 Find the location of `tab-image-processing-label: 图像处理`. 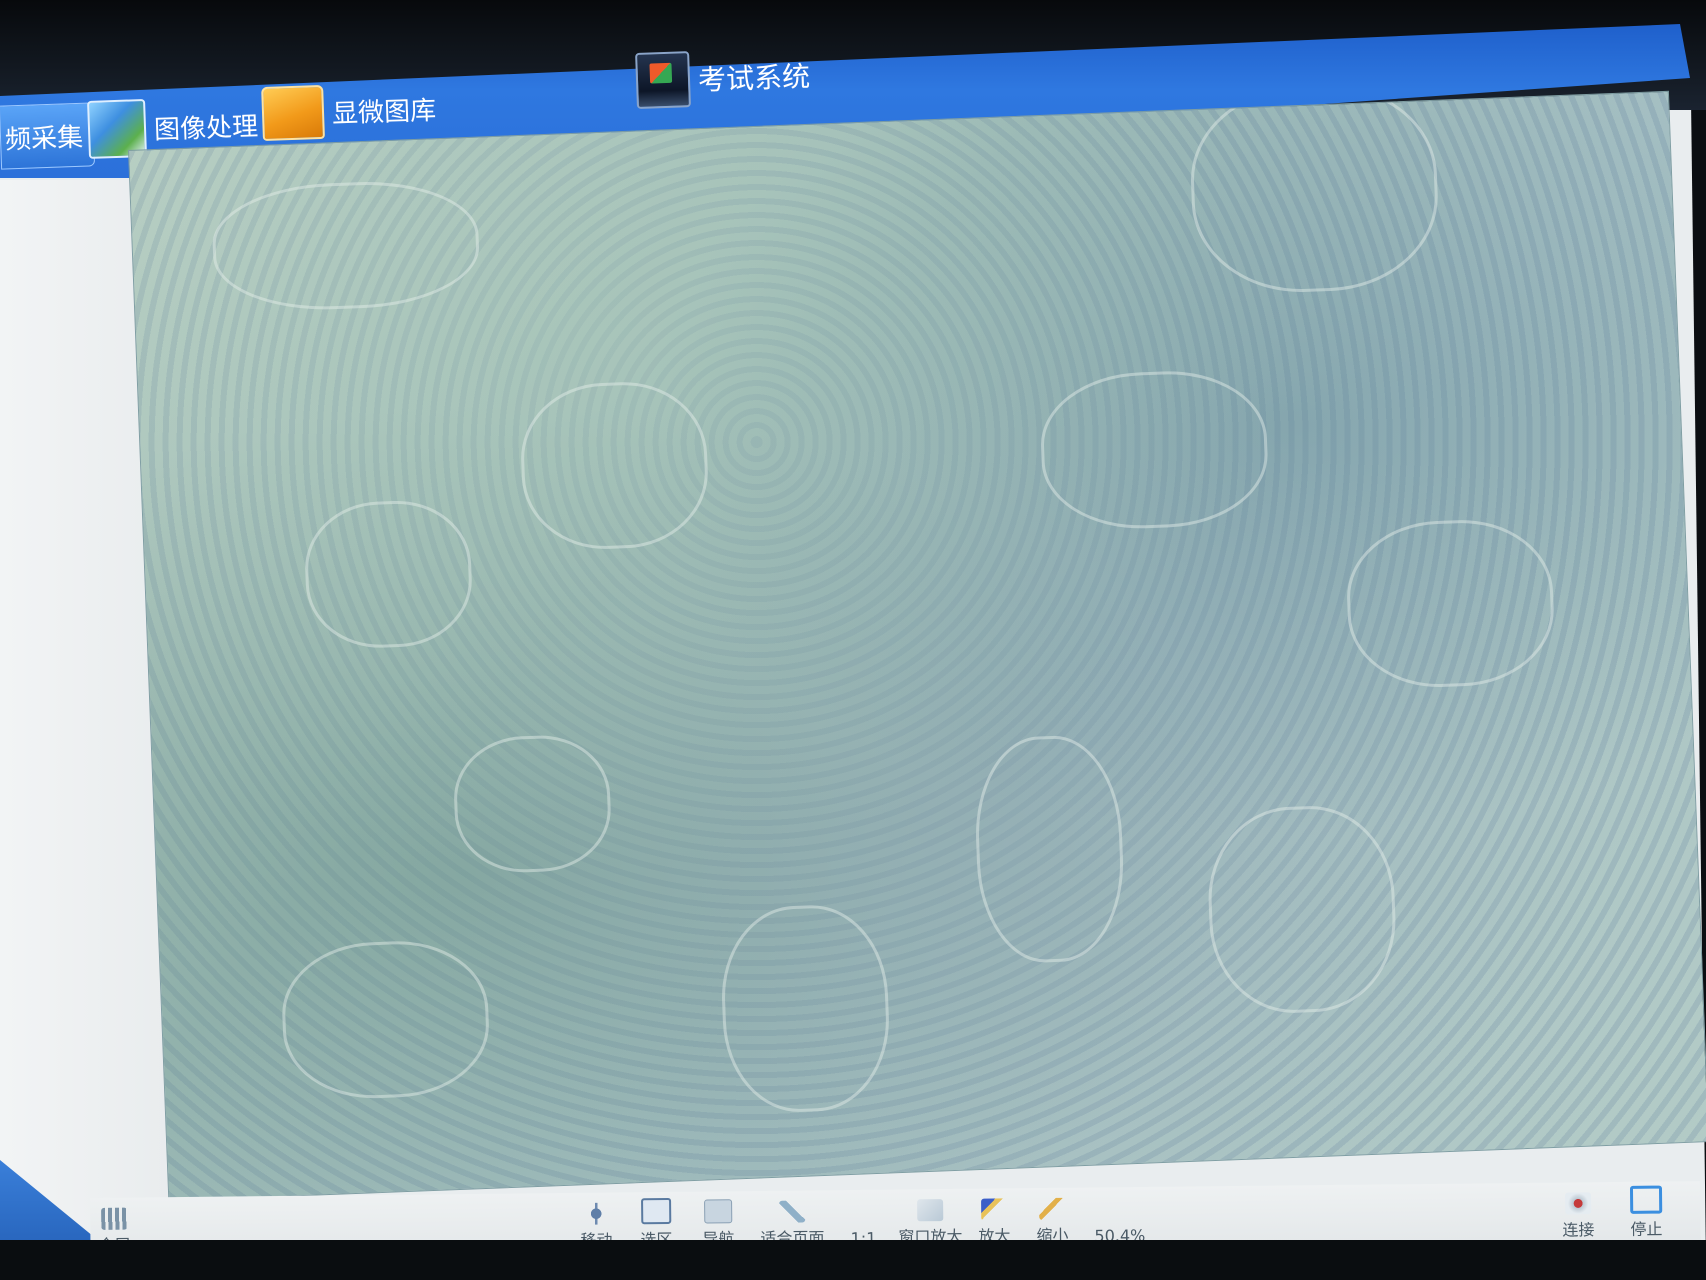

tab-image-processing-label: 图像处理 is located at coordinates (206, 128).